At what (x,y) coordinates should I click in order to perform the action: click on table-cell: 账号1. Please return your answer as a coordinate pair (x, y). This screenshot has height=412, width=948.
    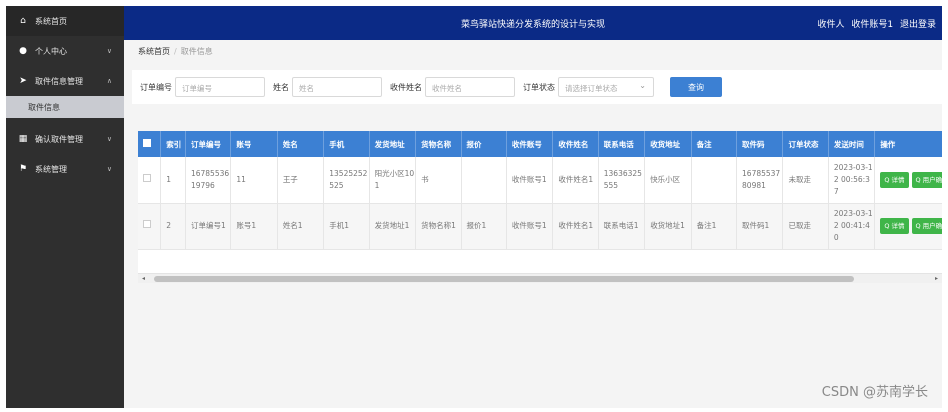
    Looking at the image, I should click on (254, 226).